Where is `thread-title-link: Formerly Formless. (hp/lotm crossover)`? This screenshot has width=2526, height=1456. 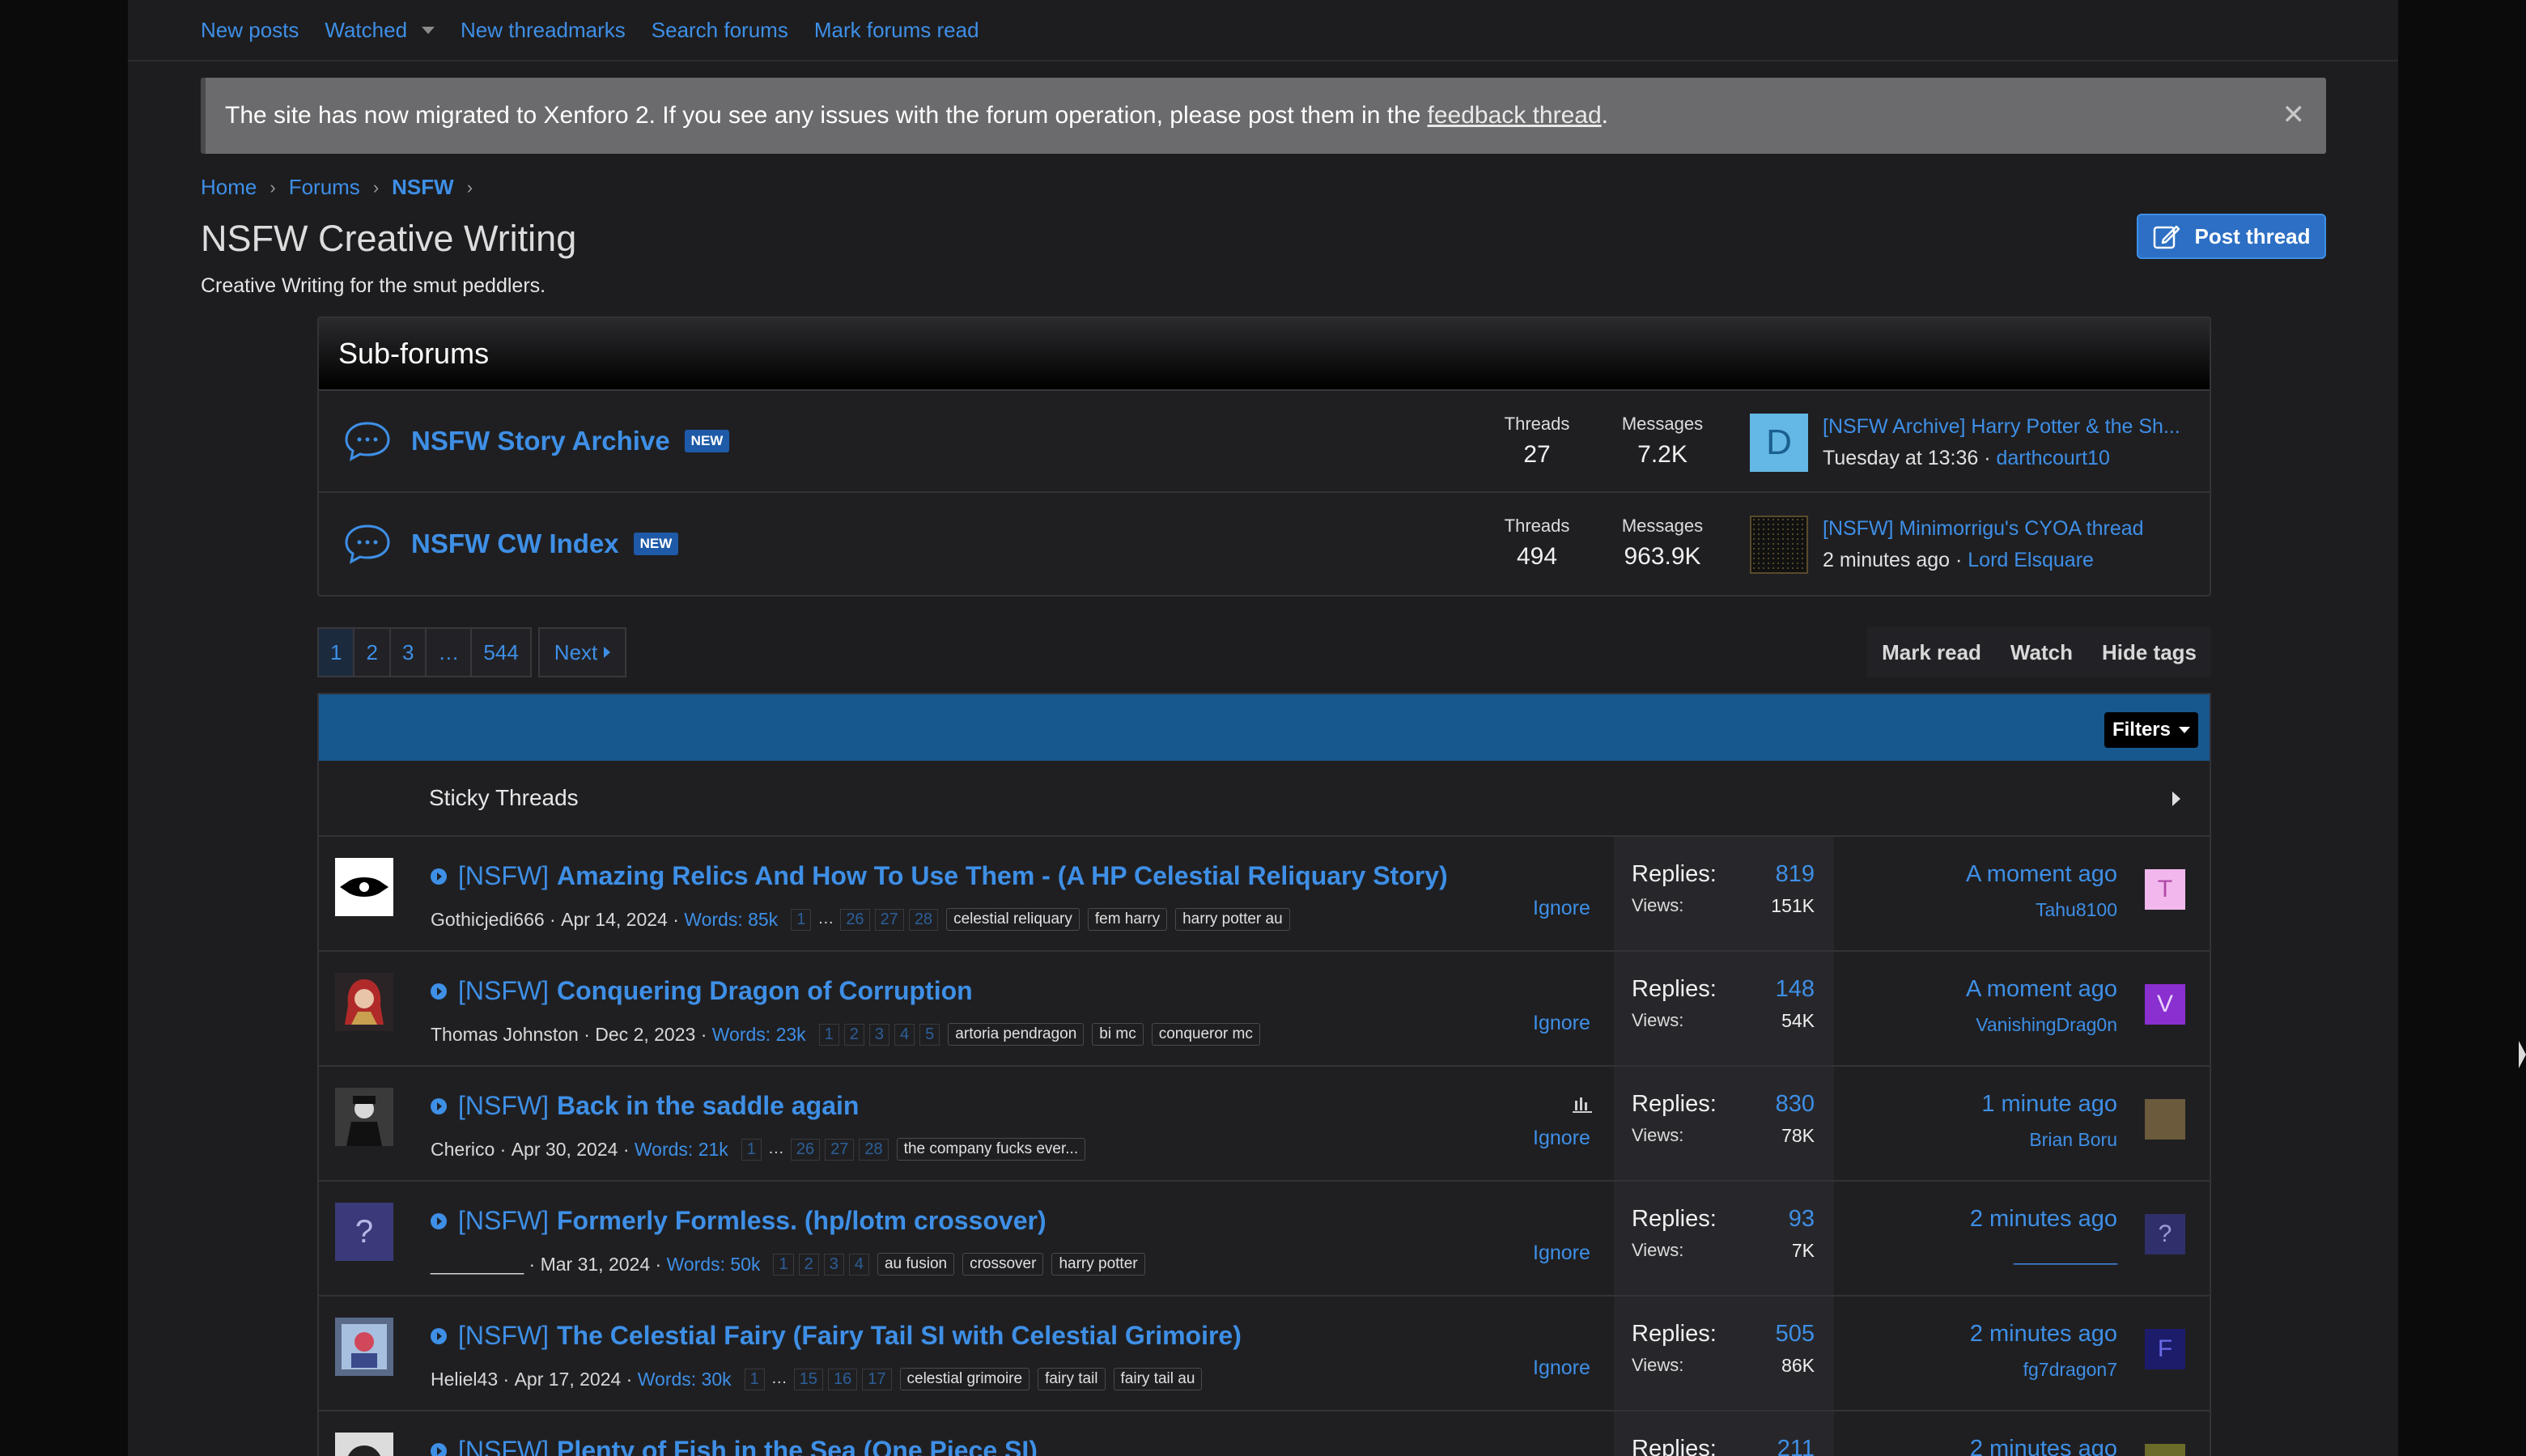 thread-title-link: Formerly Formless. (hp/lotm crossover) is located at coordinates (802, 1221).